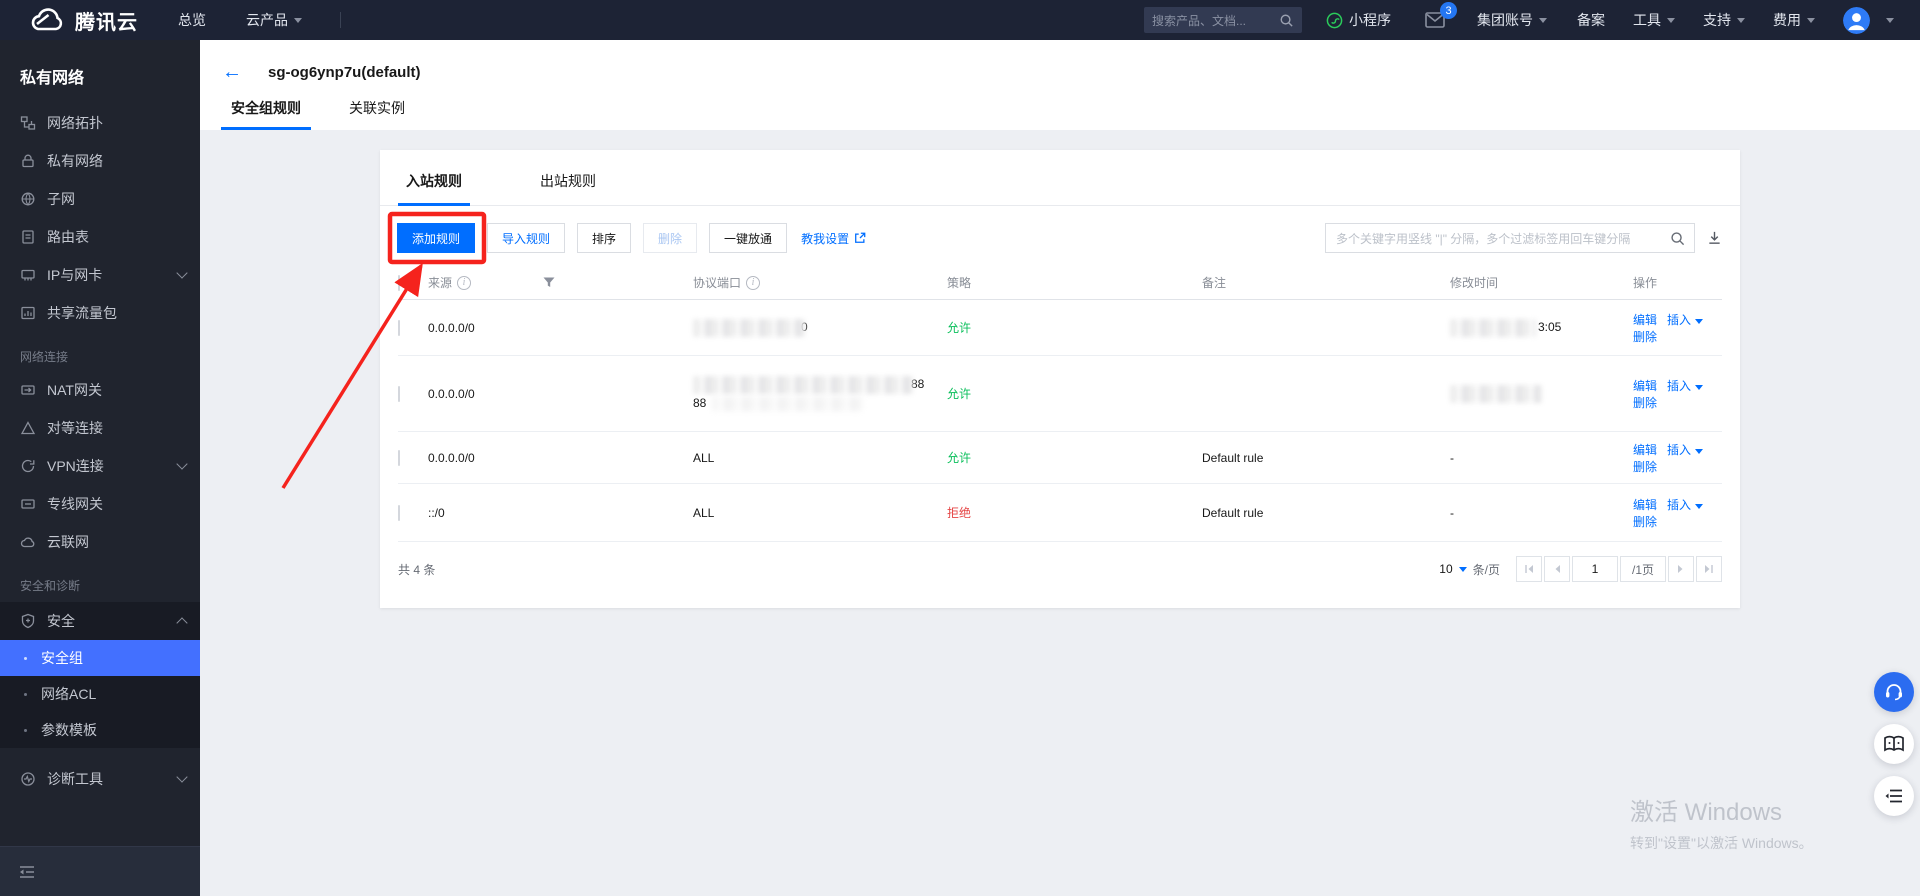 The image size is (1920, 896). I want to click on open-all-ports-button: 一键放通, so click(748, 238).